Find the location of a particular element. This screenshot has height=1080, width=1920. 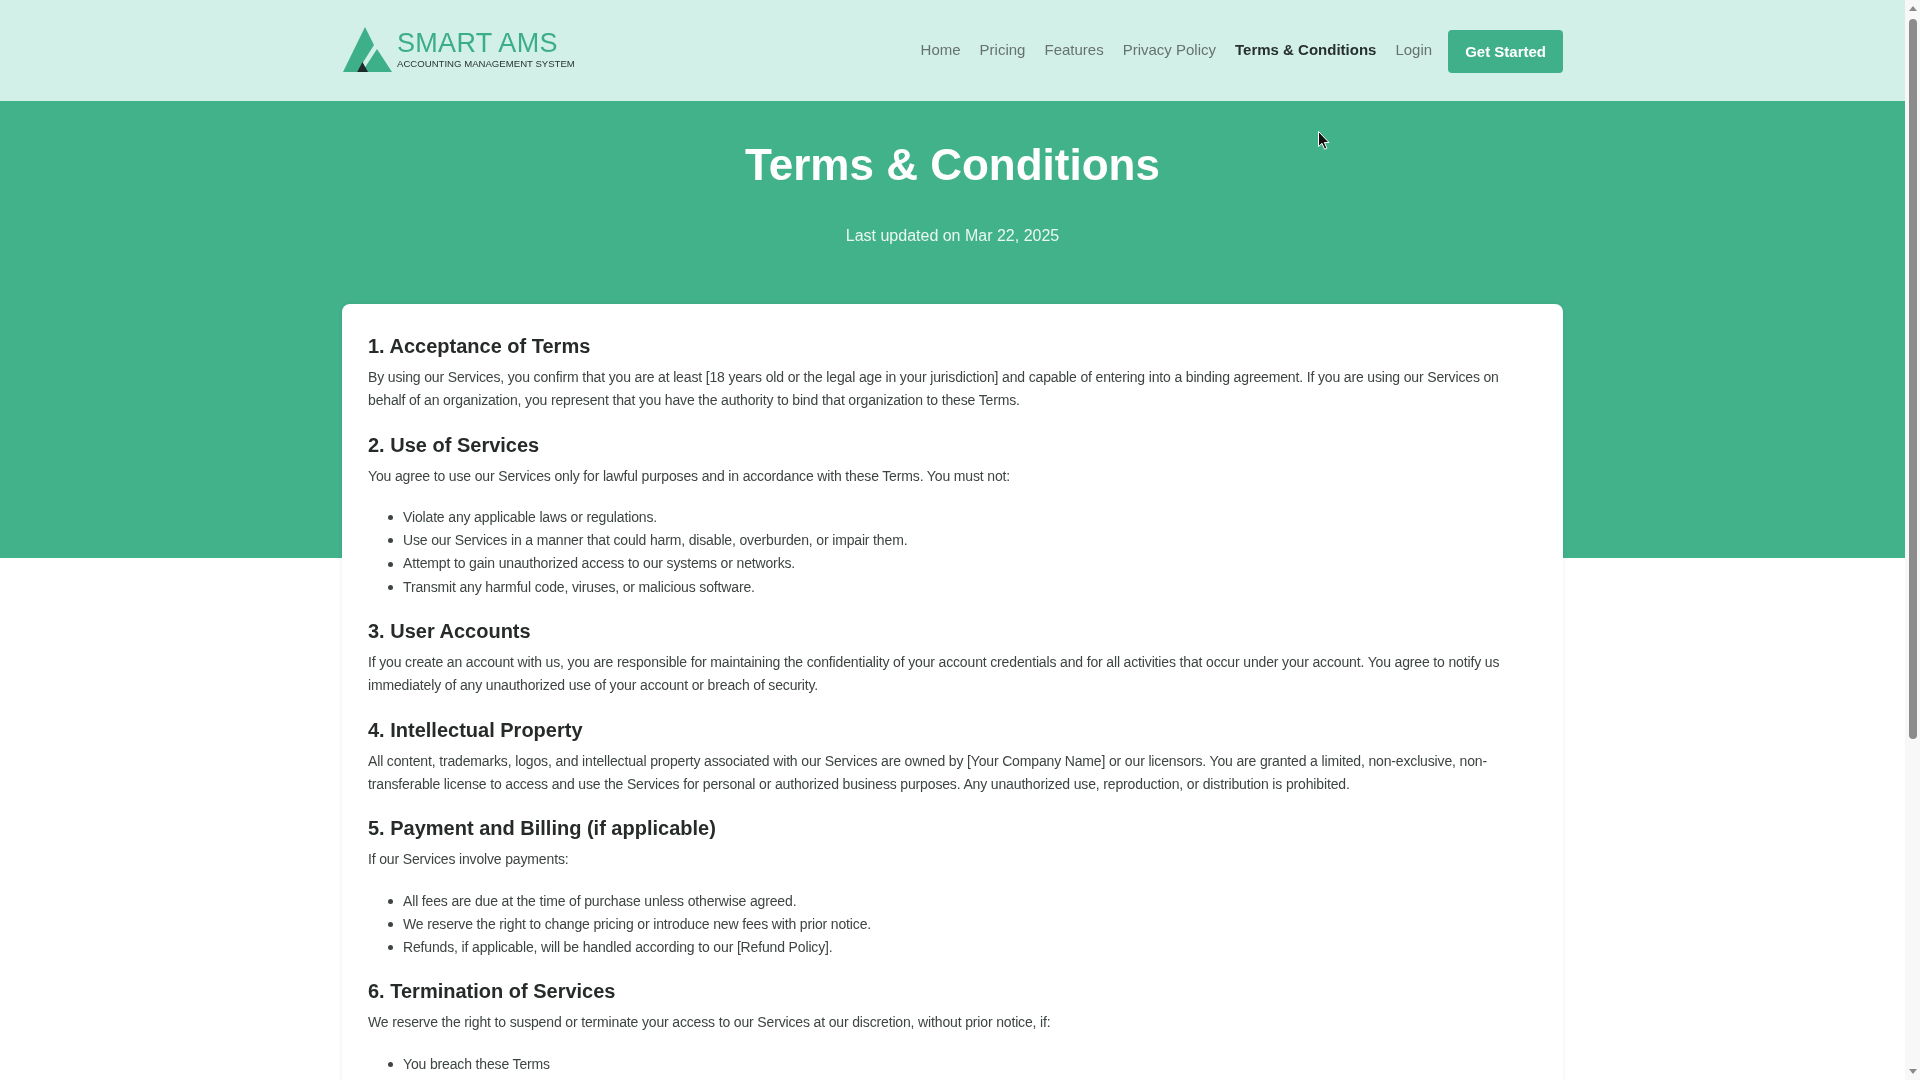

scrollbar is located at coordinates (1912, 540).